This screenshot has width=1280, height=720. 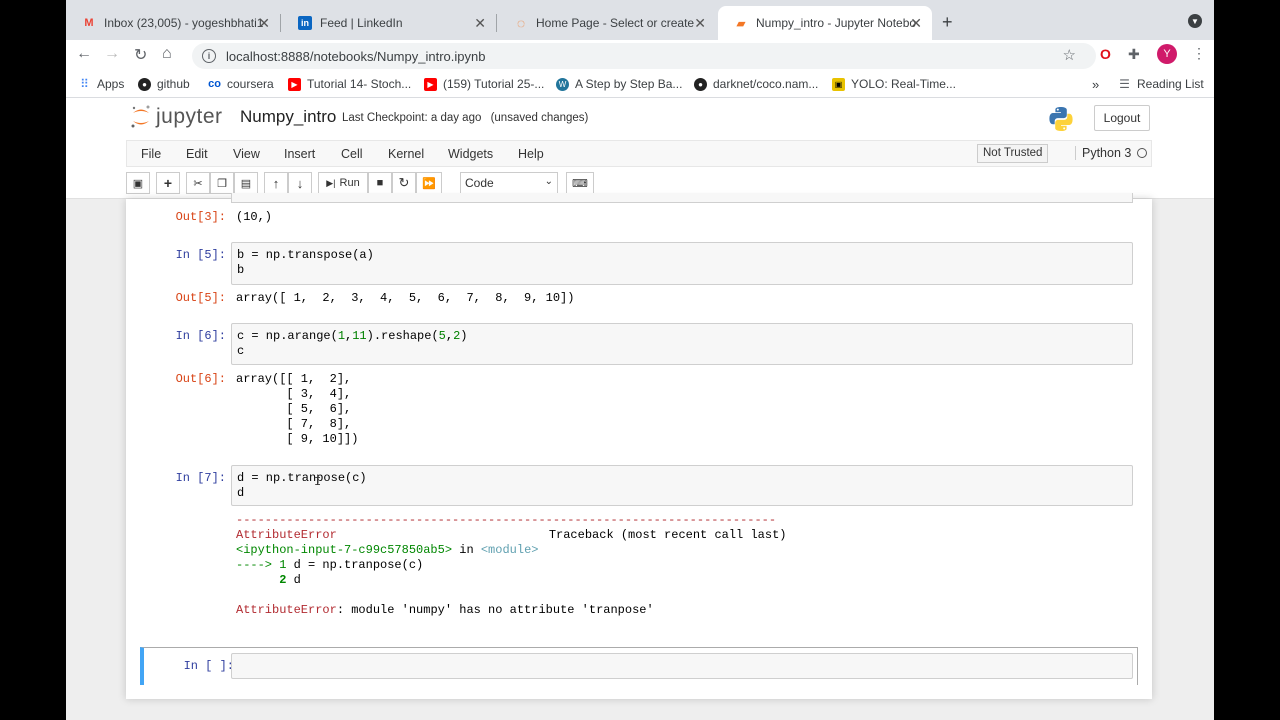 What do you see at coordinates (1061, 119) in the screenshot?
I see `python-logo-icon` at bounding box center [1061, 119].